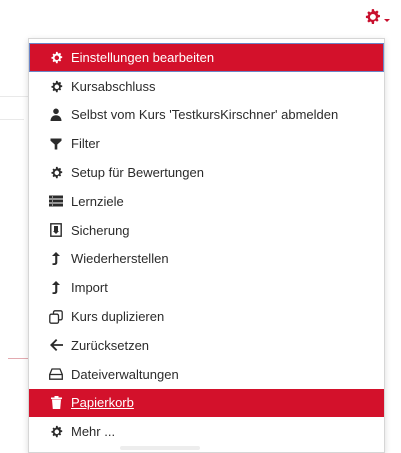 This screenshot has height=453, width=401. What do you see at coordinates (56, 230) in the screenshot?
I see `file-icon` at bounding box center [56, 230].